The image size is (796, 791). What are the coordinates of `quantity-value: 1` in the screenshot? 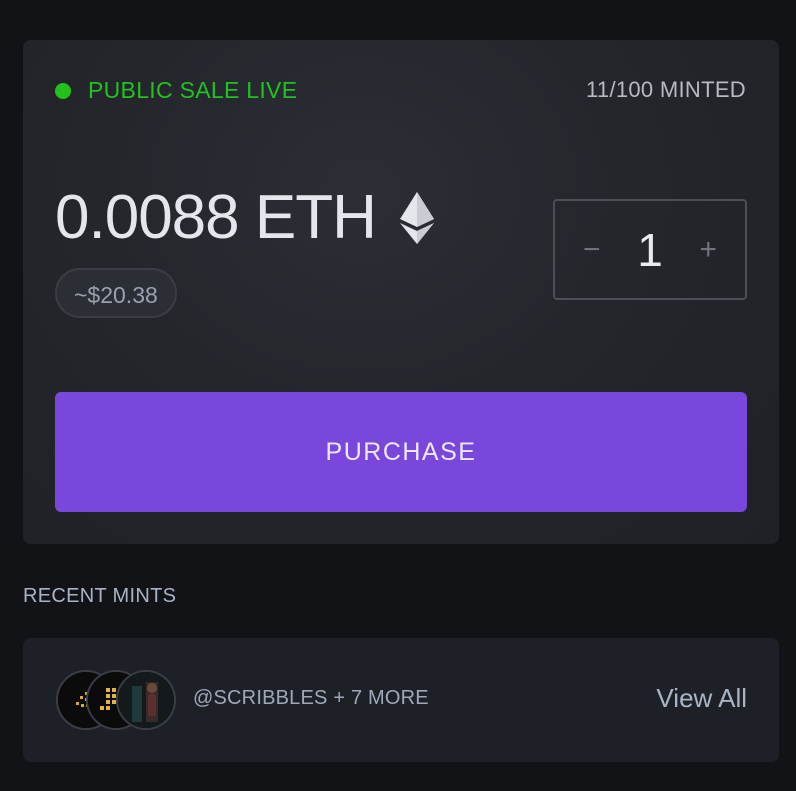 It's located at (650, 249).